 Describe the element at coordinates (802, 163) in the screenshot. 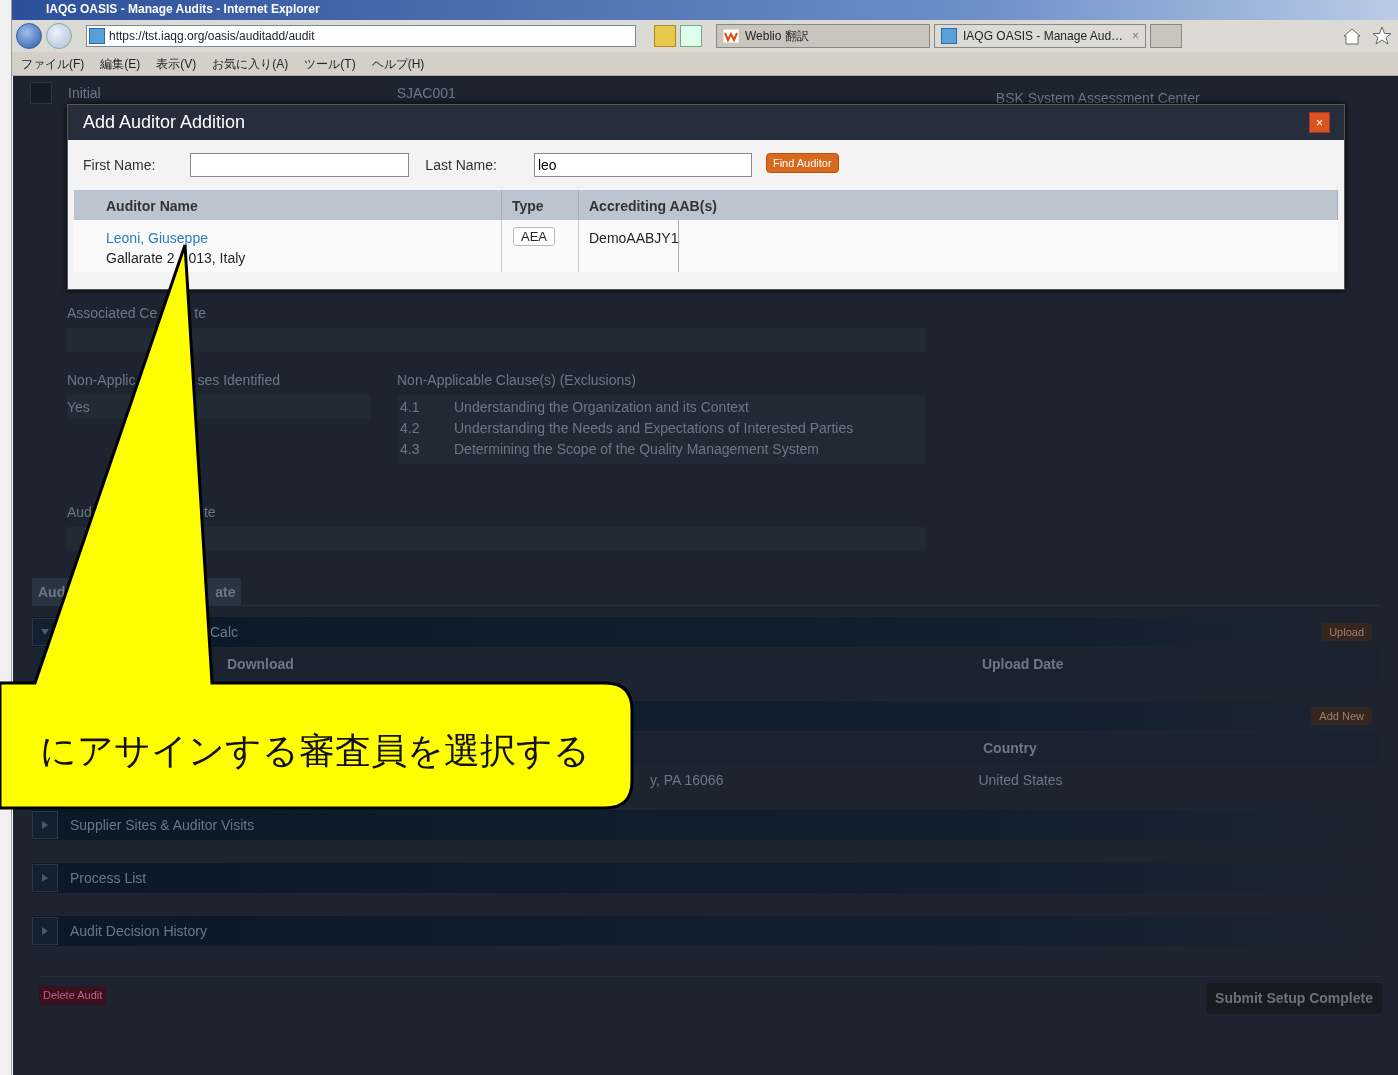

I see `find-auditor-button: Find Auditor` at that location.